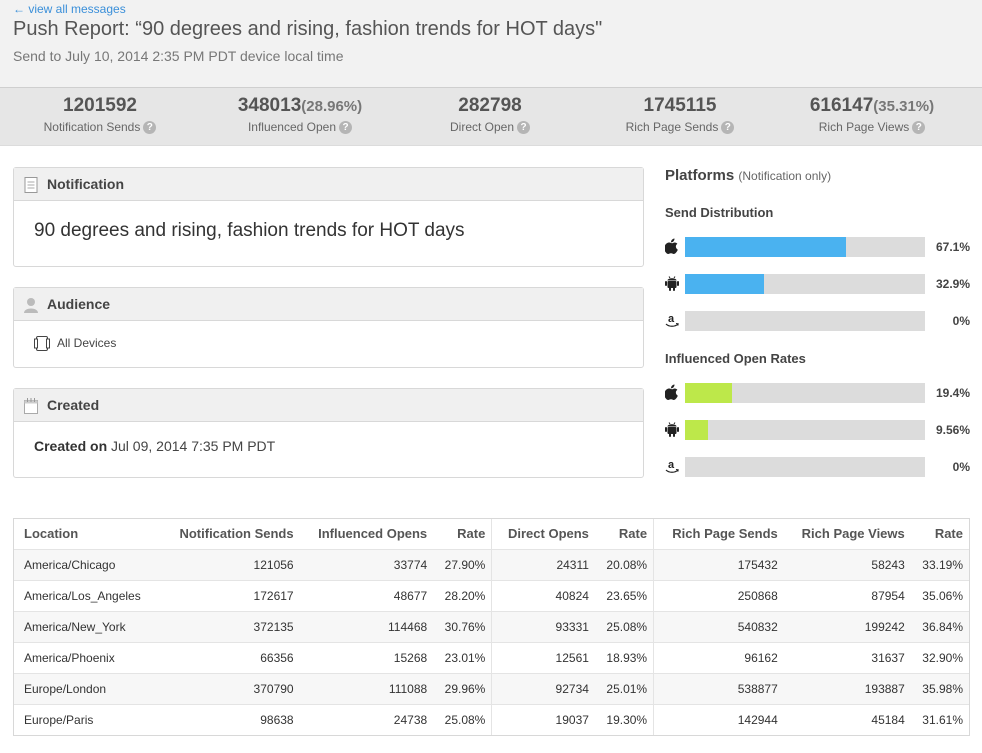 Image resolution: width=982 pixels, height=753 pixels. Describe the element at coordinates (230, 595) in the screenshot. I see `table-cell: 172617` at that location.